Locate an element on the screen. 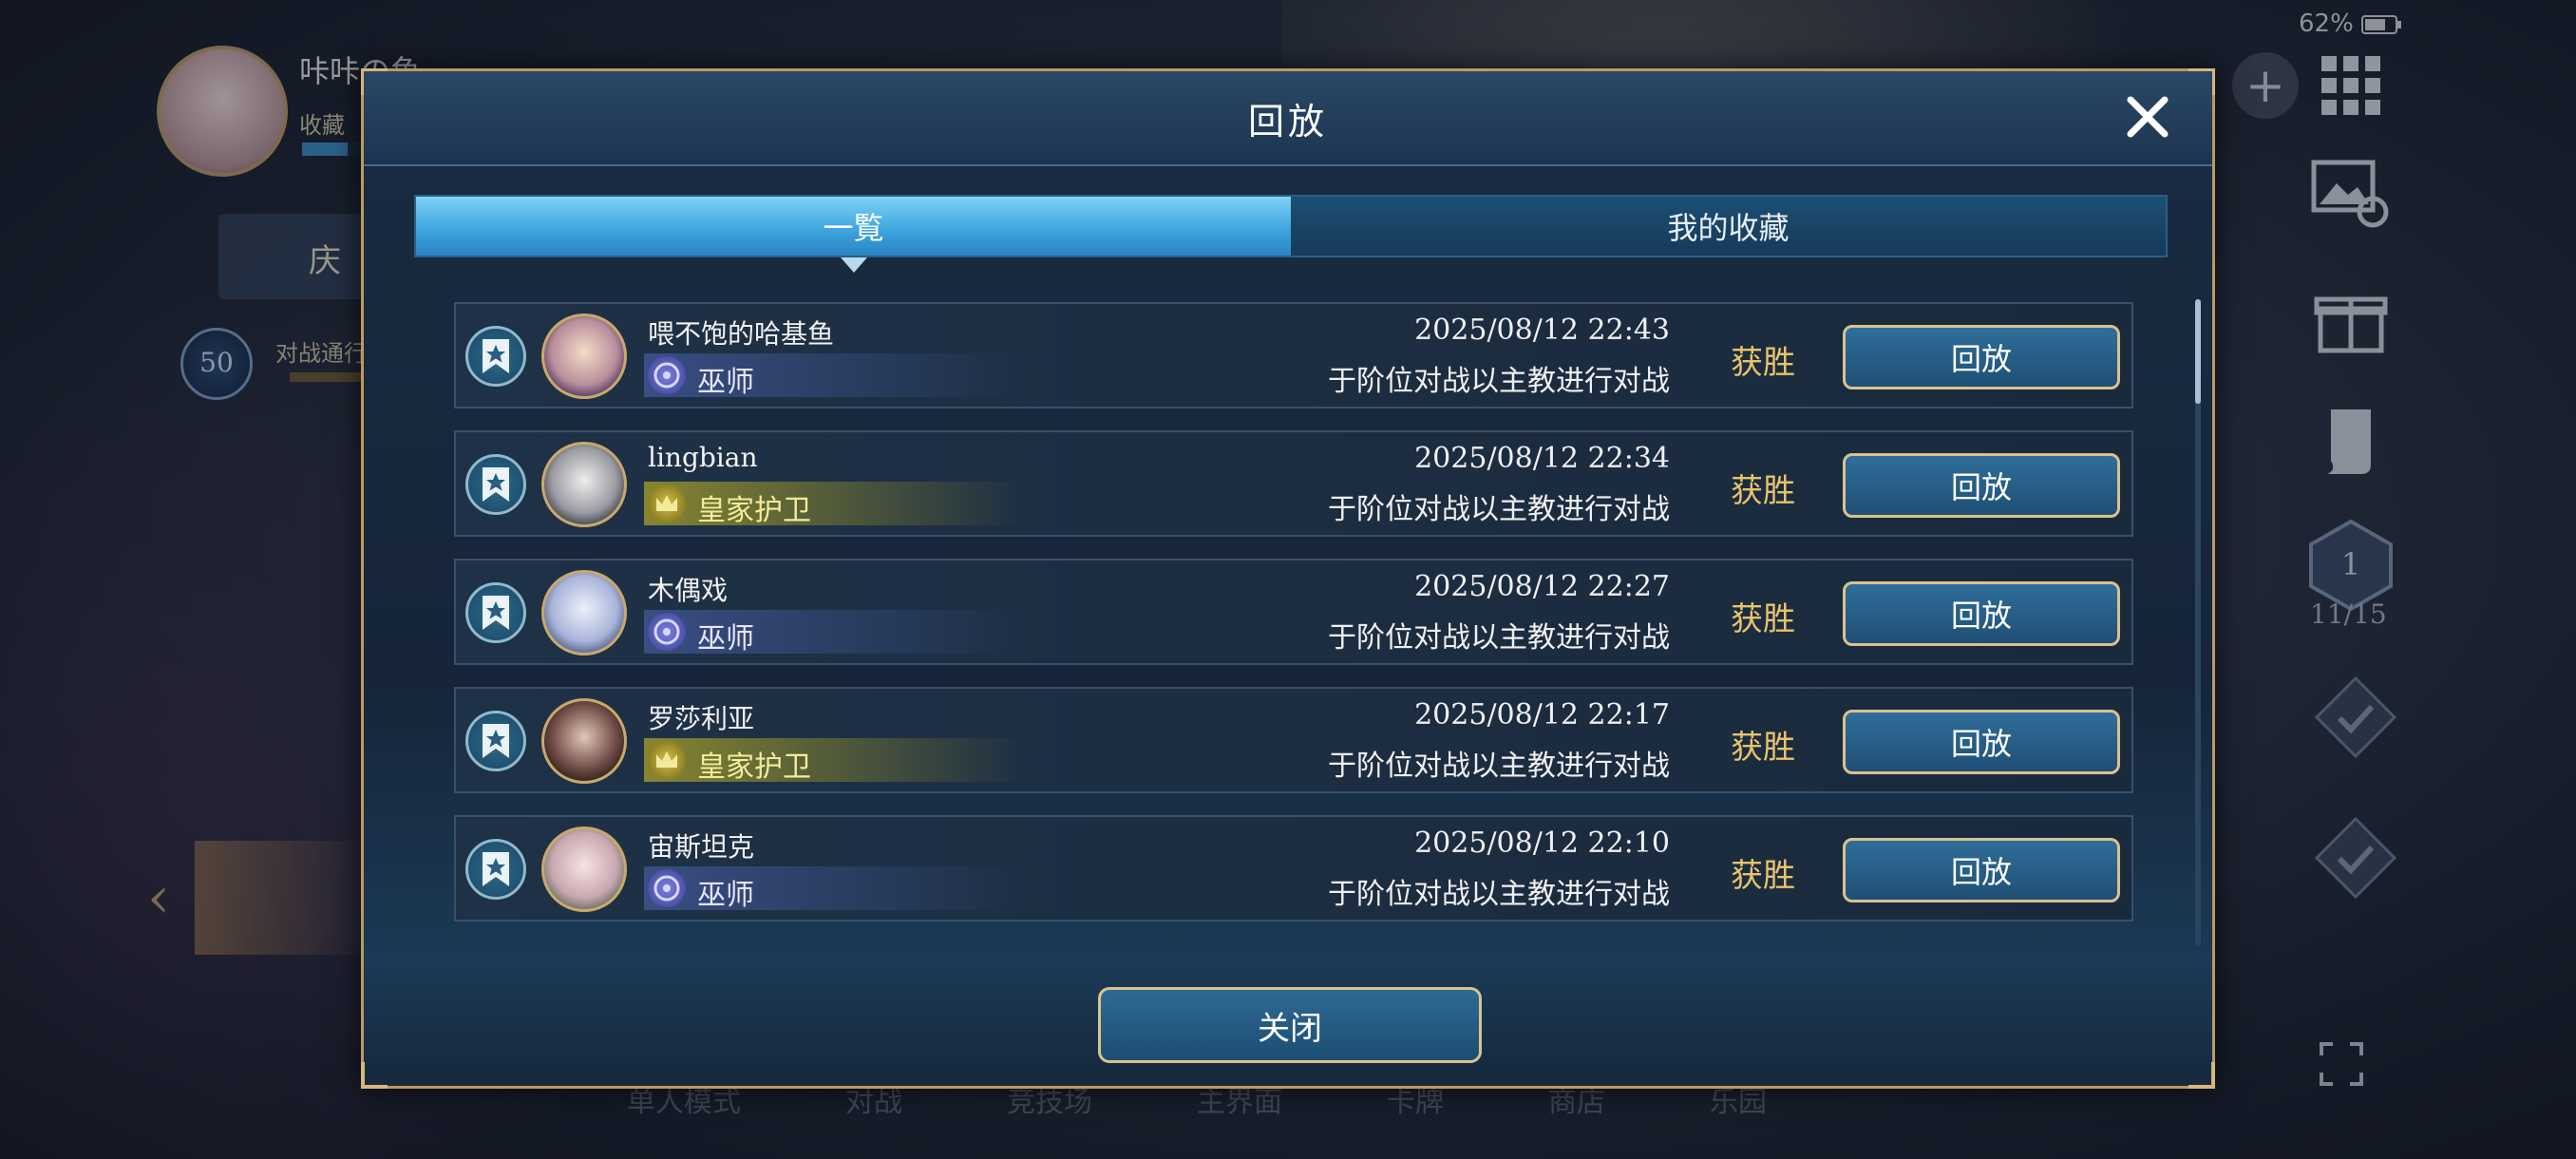 This screenshot has height=1159, width=2576. close-button: 关闭 is located at coordinates (1290, 1025).